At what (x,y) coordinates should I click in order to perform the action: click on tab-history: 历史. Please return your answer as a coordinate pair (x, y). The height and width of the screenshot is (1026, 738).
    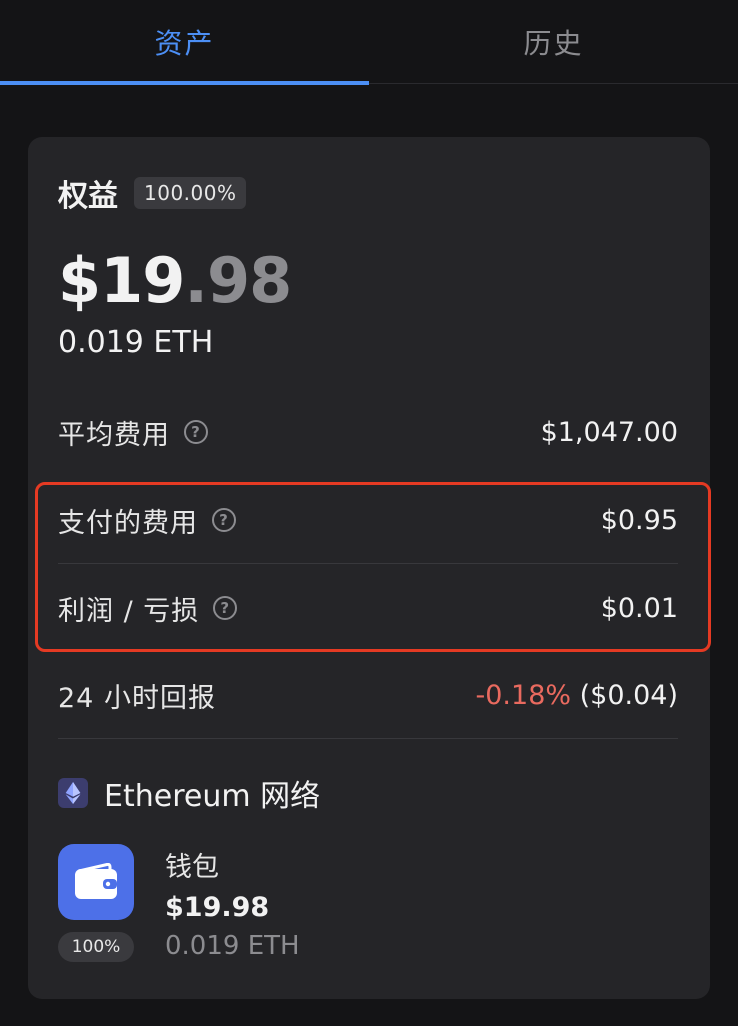
    Looking at the image, I should click on (553, 42).